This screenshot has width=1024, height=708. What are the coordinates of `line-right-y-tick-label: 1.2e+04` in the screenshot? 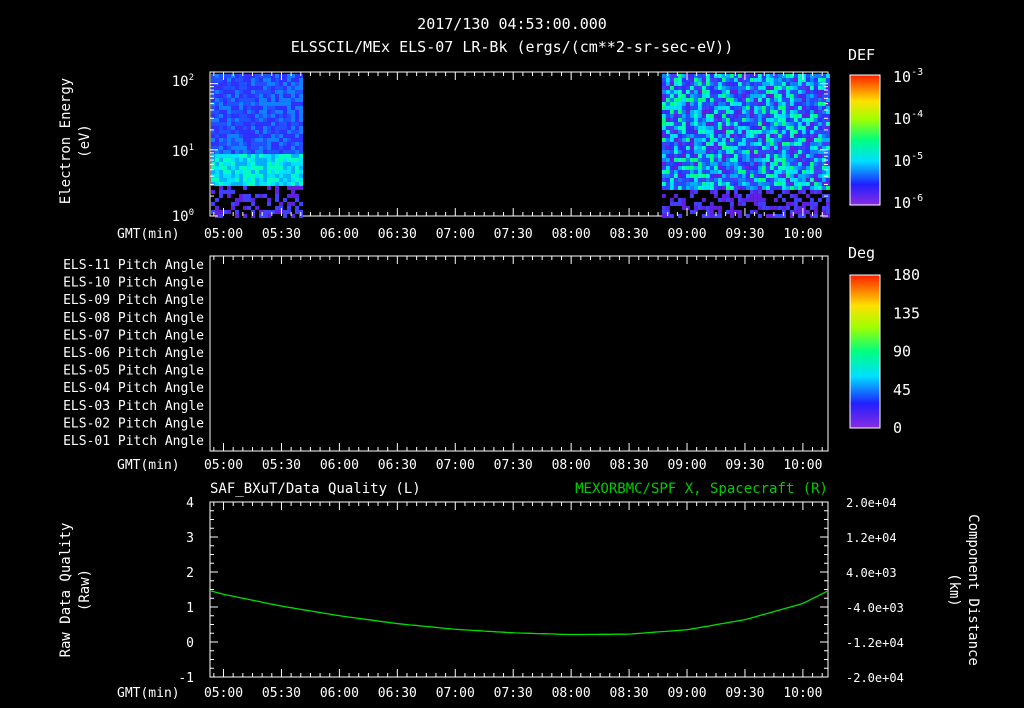 It's located at (871, 538).